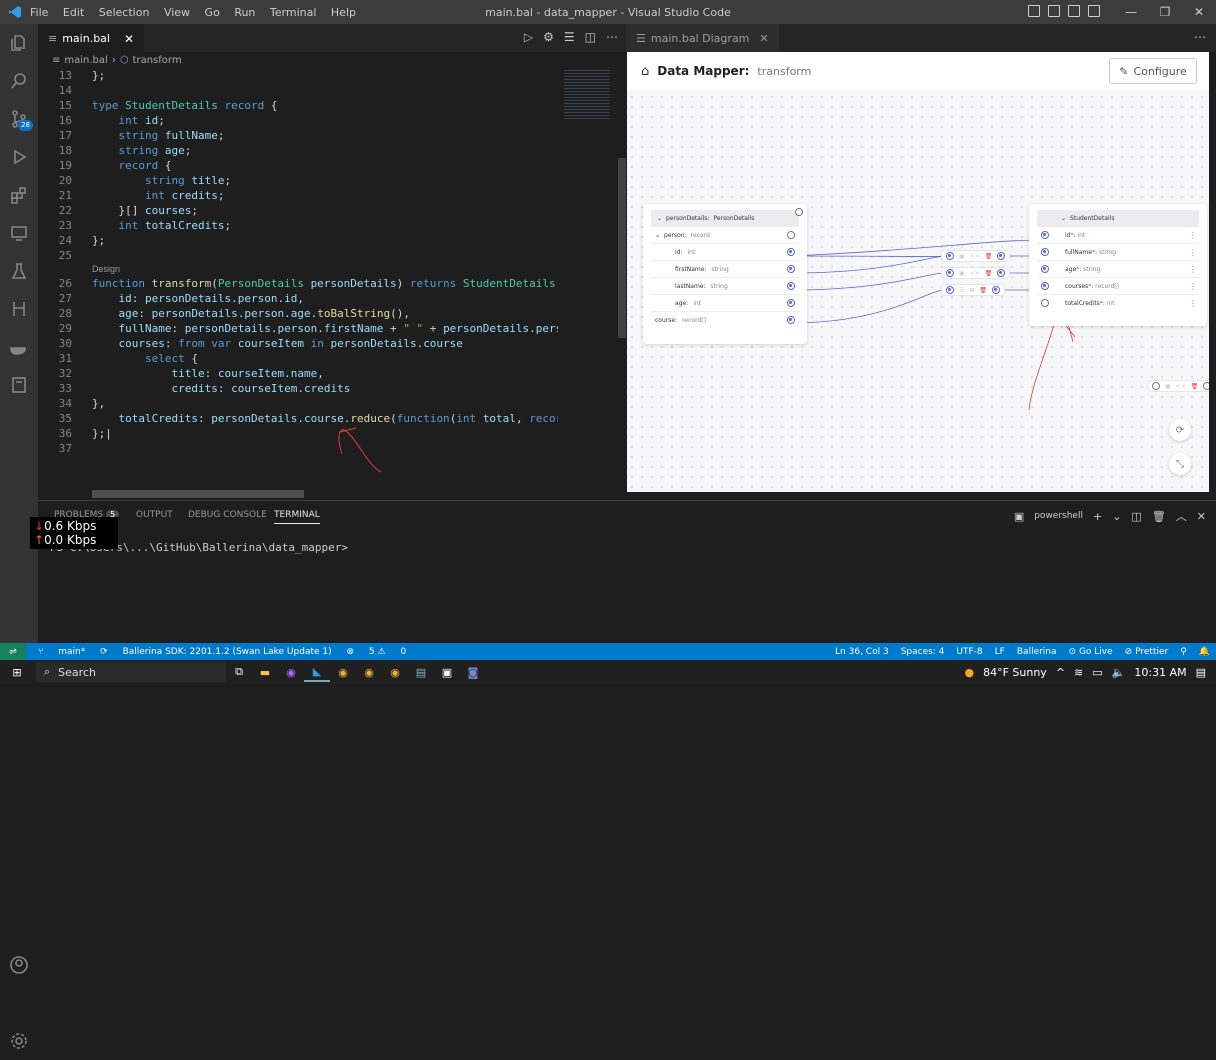  What do you see at coordinates (1118, 218) in the screenshot?
I see `target-node-header: ⌄ StudentDetails` at bounding box center [1118, 218].